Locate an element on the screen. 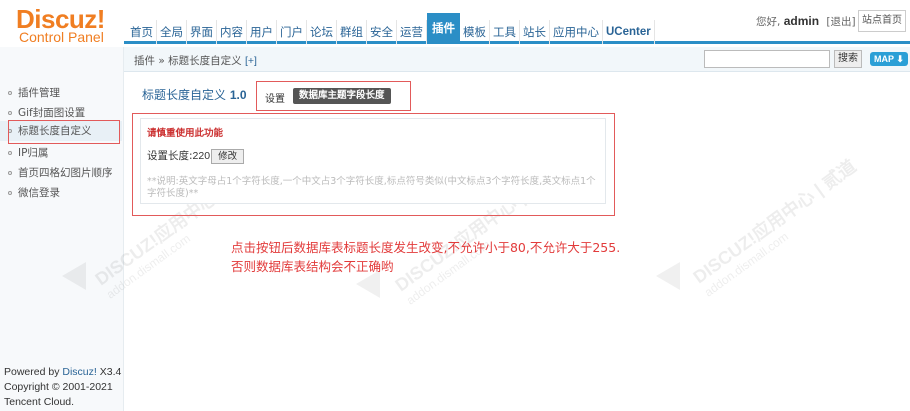 The image size is (910, 411). username: admin is located at coordinates (801, 21).